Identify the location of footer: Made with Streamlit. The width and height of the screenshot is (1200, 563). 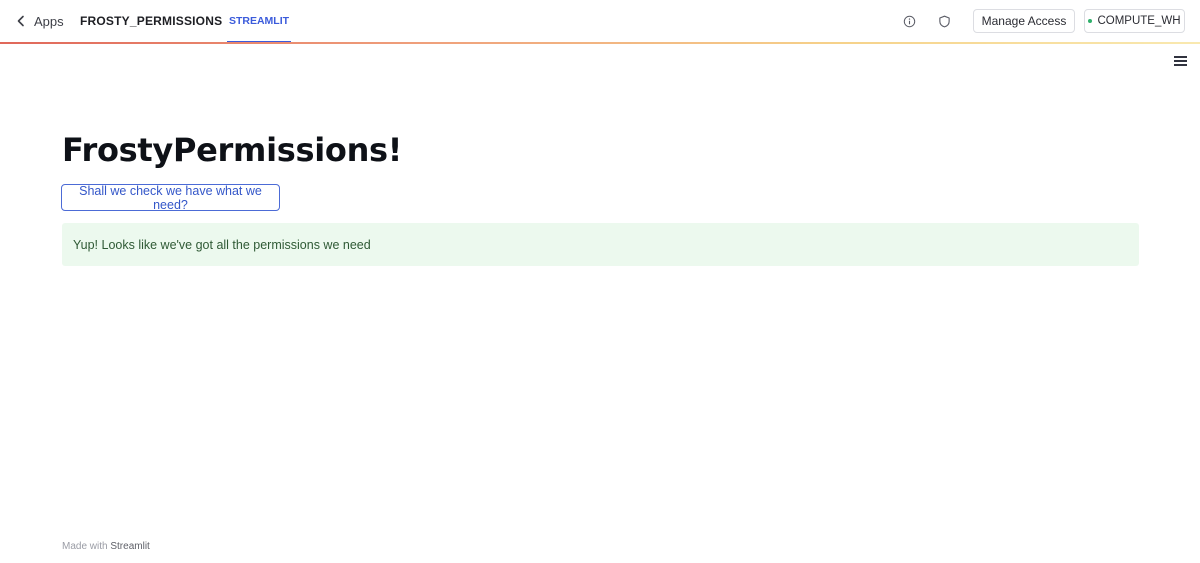
(106, 546).